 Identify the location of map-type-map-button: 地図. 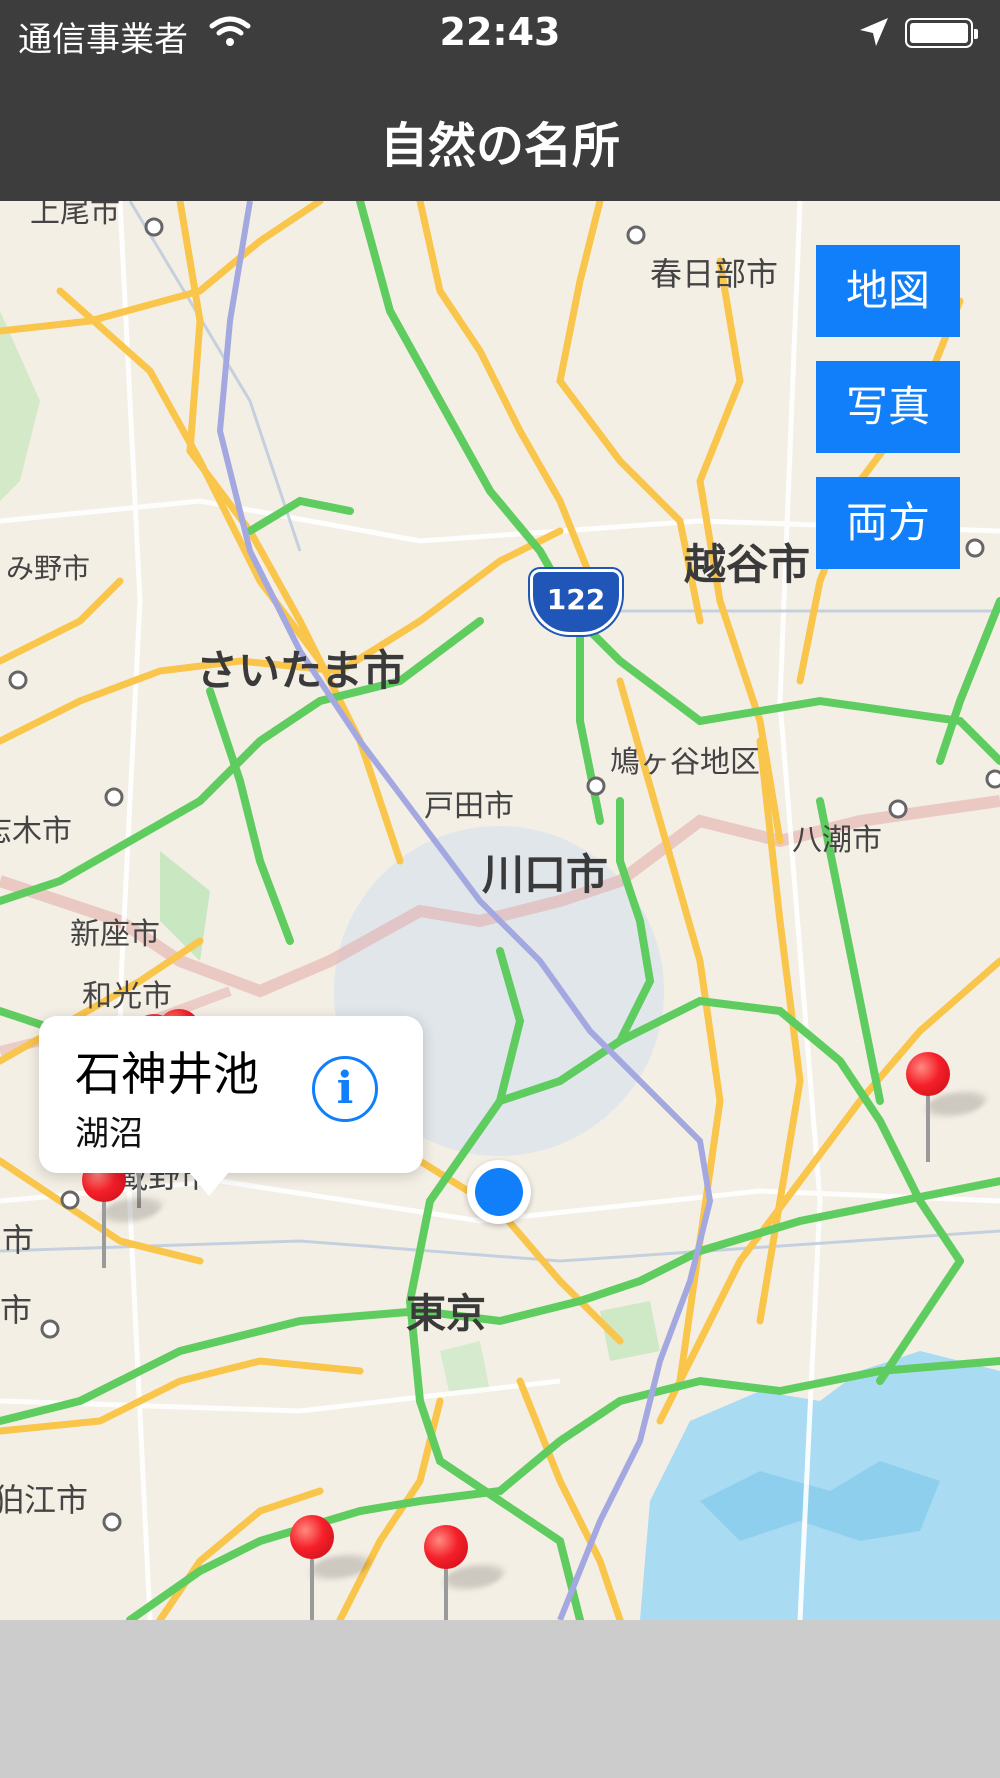
(888, 291).